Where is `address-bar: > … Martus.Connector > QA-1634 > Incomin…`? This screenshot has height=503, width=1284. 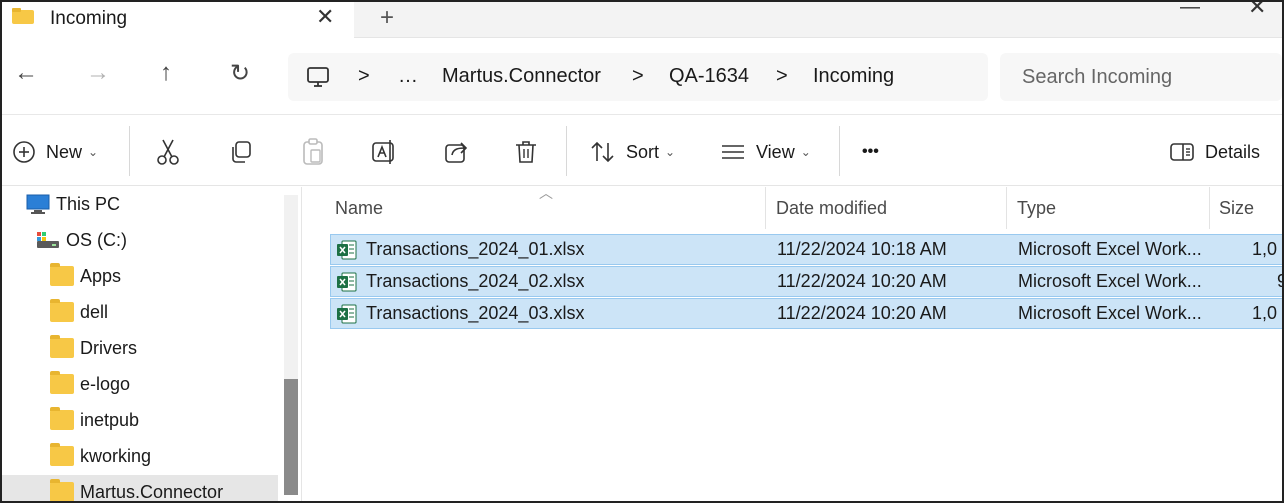 address-bar: > … Martus.Connector > QA-1634 > Incomin… is located at coordinates (638, 77).